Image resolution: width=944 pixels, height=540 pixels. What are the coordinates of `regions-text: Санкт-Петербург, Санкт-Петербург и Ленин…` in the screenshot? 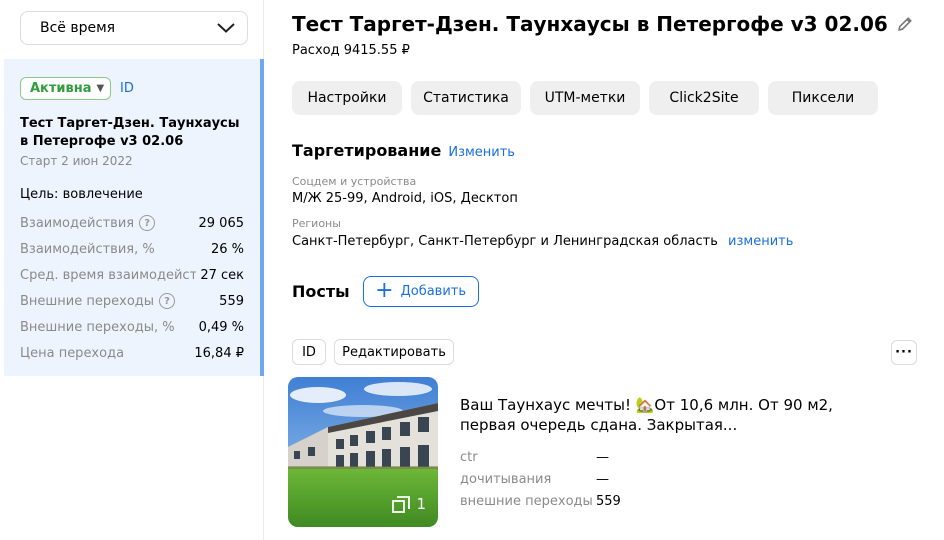 It's located at (505, 241).